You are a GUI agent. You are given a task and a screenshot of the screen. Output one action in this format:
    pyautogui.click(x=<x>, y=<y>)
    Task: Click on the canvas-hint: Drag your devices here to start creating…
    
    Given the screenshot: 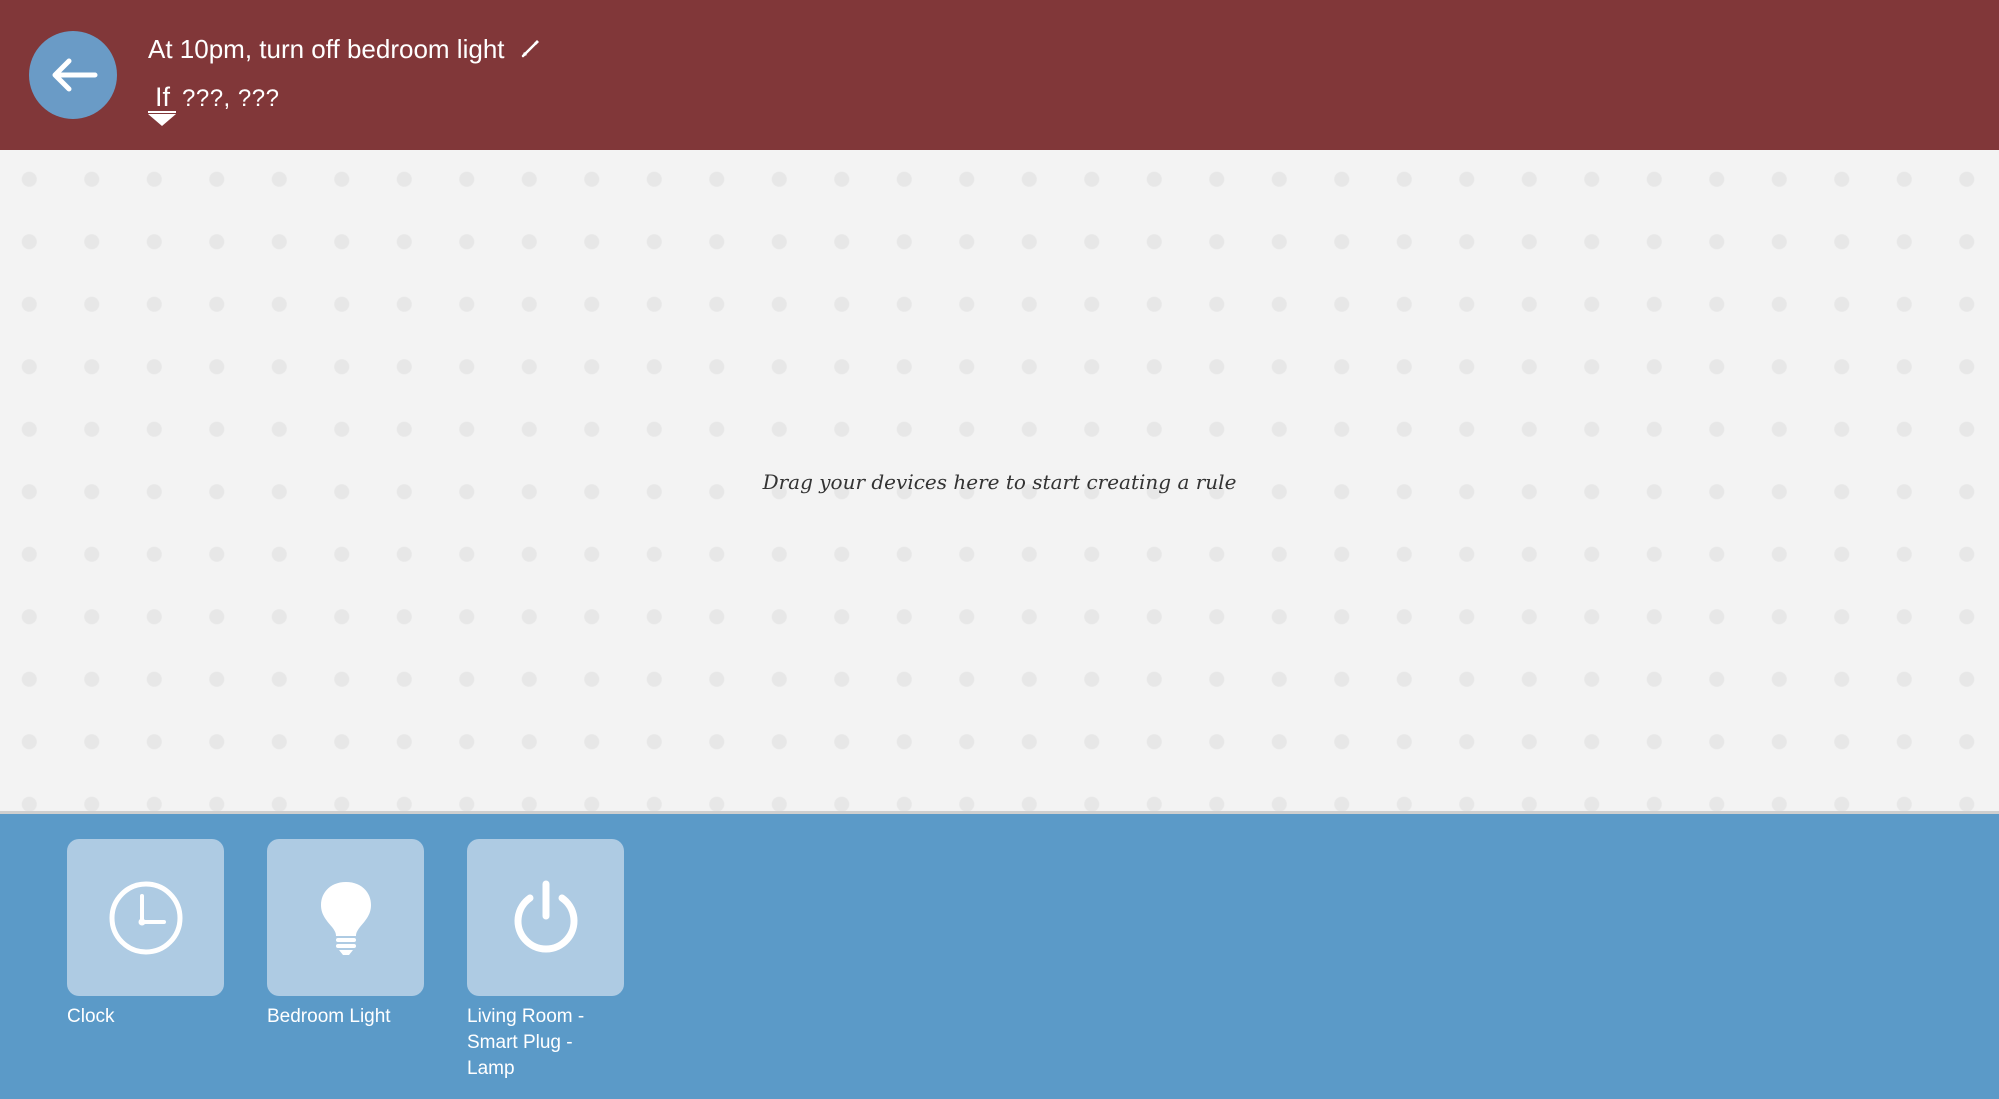 What is the action you would take?
    pyautogui.click(x=999, y=482)
    